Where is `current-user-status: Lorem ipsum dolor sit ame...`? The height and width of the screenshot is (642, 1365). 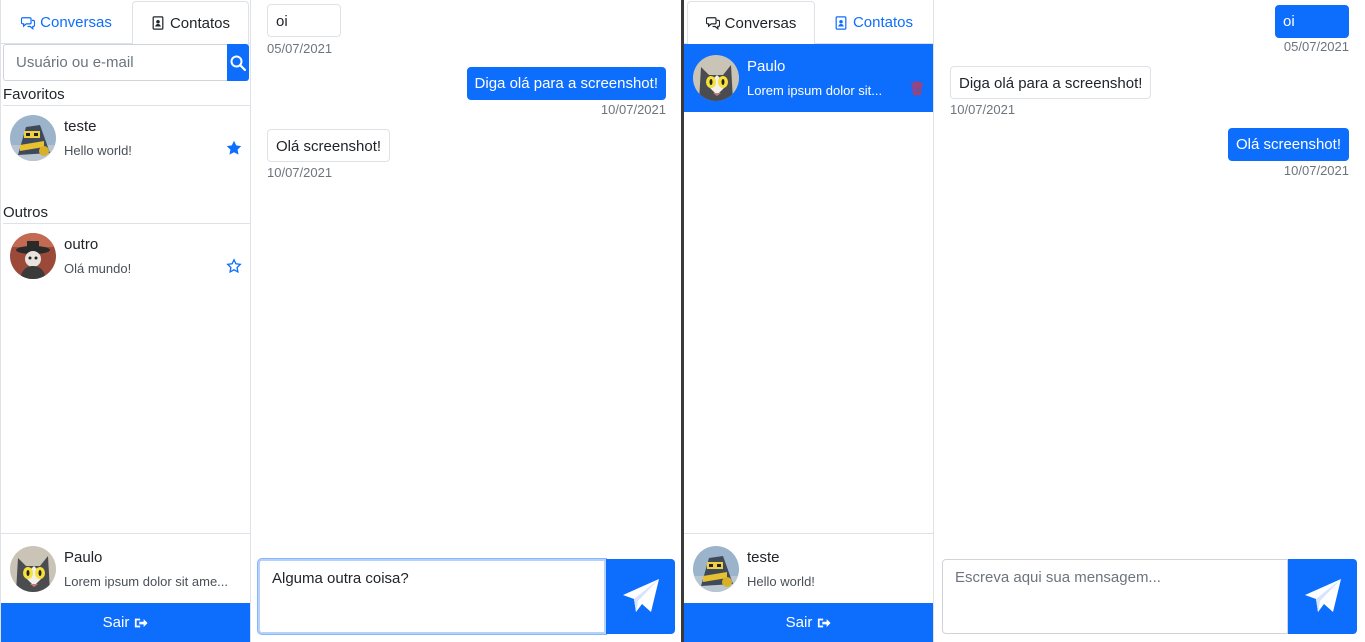 current-user-status: Lorem ipsum dolor sit ame... is located at coordinates (146, 581).